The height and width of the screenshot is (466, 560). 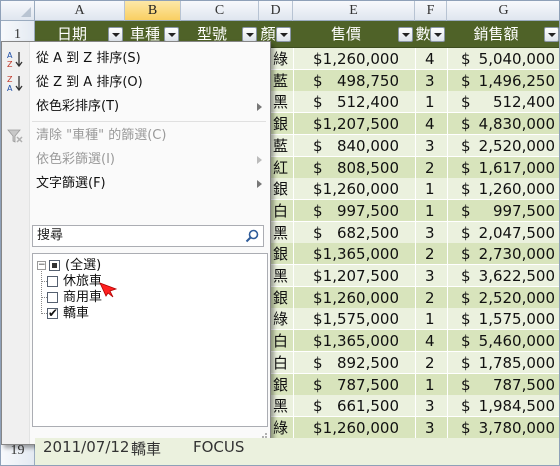 What do you see at coordinates (361, 124) in the screenshot?
I see `price-cell: 1,207,500` at bounding box center [361, 124].